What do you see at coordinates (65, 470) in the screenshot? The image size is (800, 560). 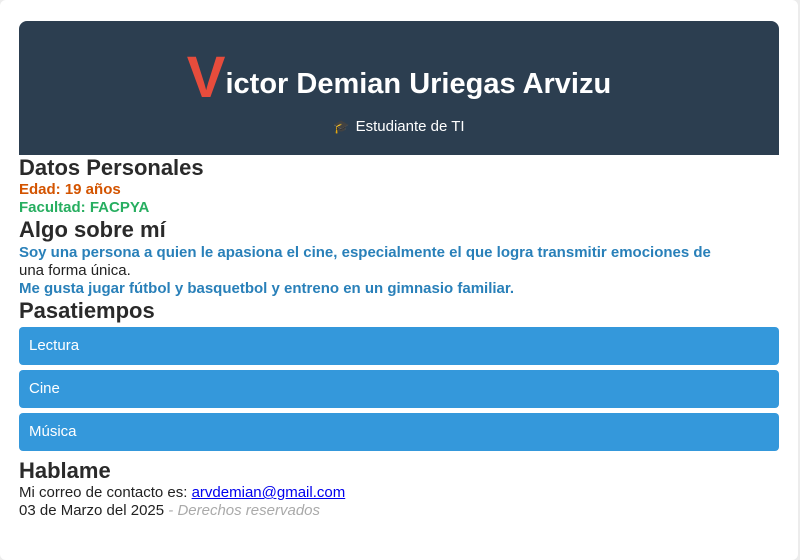 I see `contact-heading: Hablame` at bounding box center [65, 470].